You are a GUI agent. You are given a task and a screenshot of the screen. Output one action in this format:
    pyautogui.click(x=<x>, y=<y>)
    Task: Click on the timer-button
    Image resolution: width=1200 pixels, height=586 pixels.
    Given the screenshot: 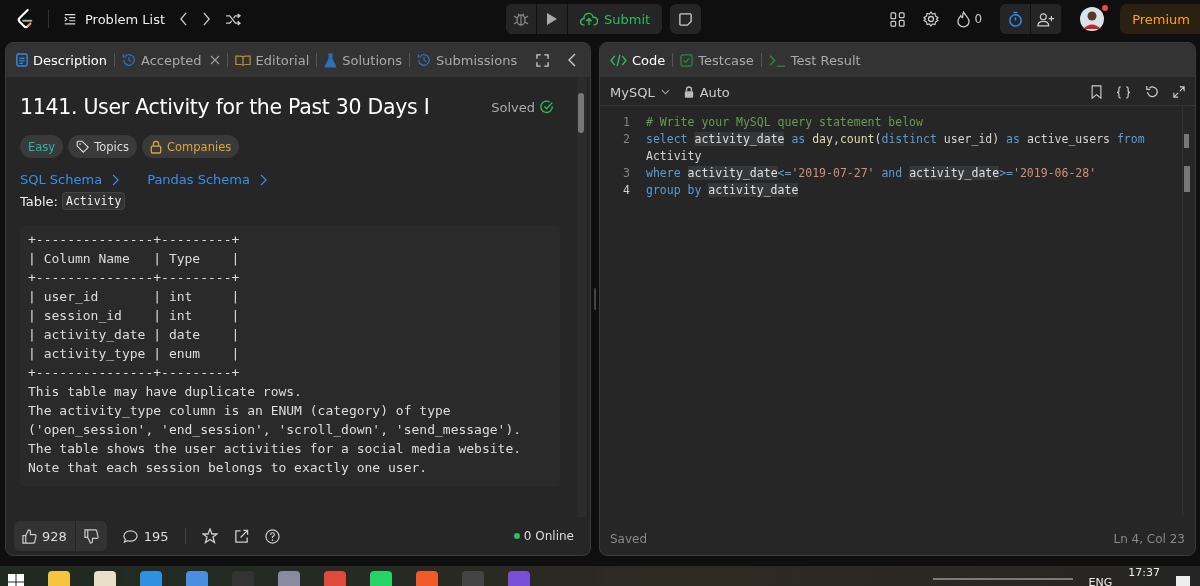 What is the action you would take?
    pyautogui.click(x=1016, y=19)
    